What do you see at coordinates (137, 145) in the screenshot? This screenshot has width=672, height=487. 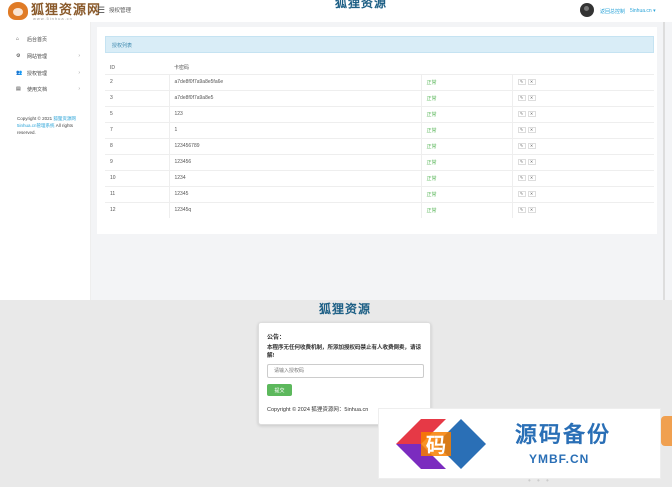 I see `cell-id: 8` at bounding box center [137, 145].